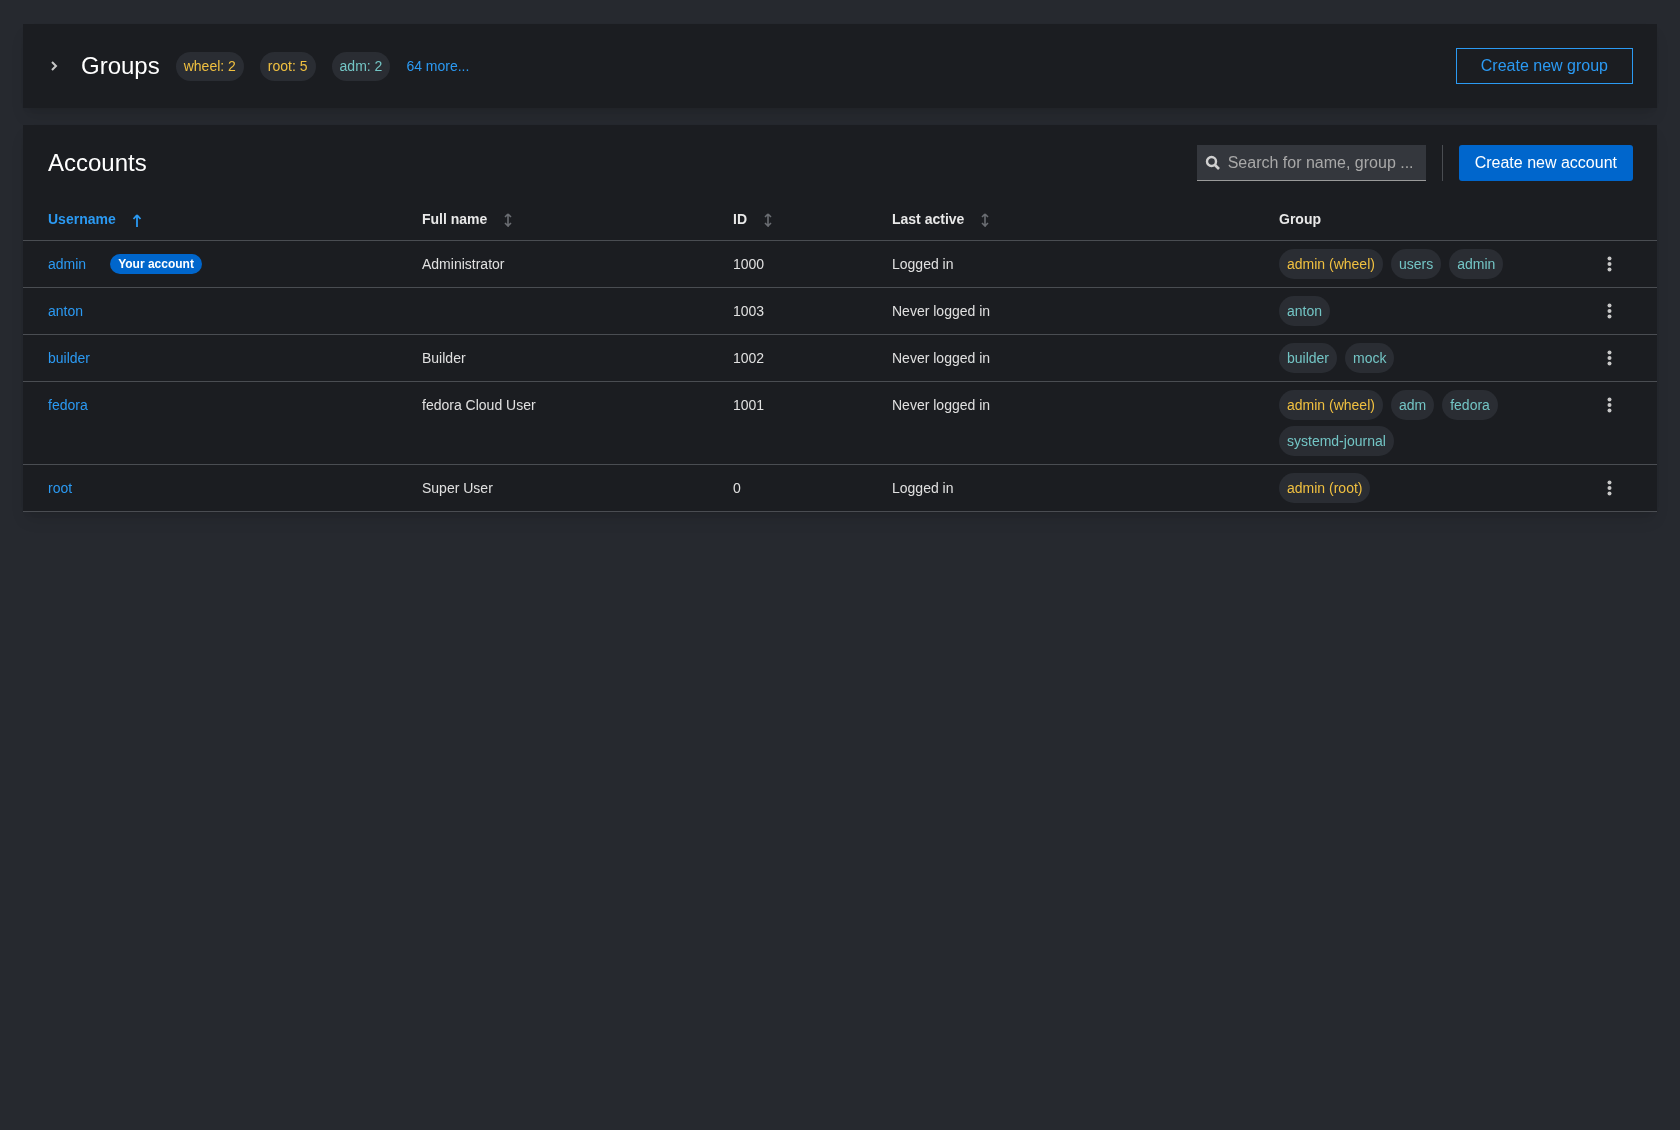 The image size is (1680, 1130). I want to click on column-header: Group, so click(1300, 219).